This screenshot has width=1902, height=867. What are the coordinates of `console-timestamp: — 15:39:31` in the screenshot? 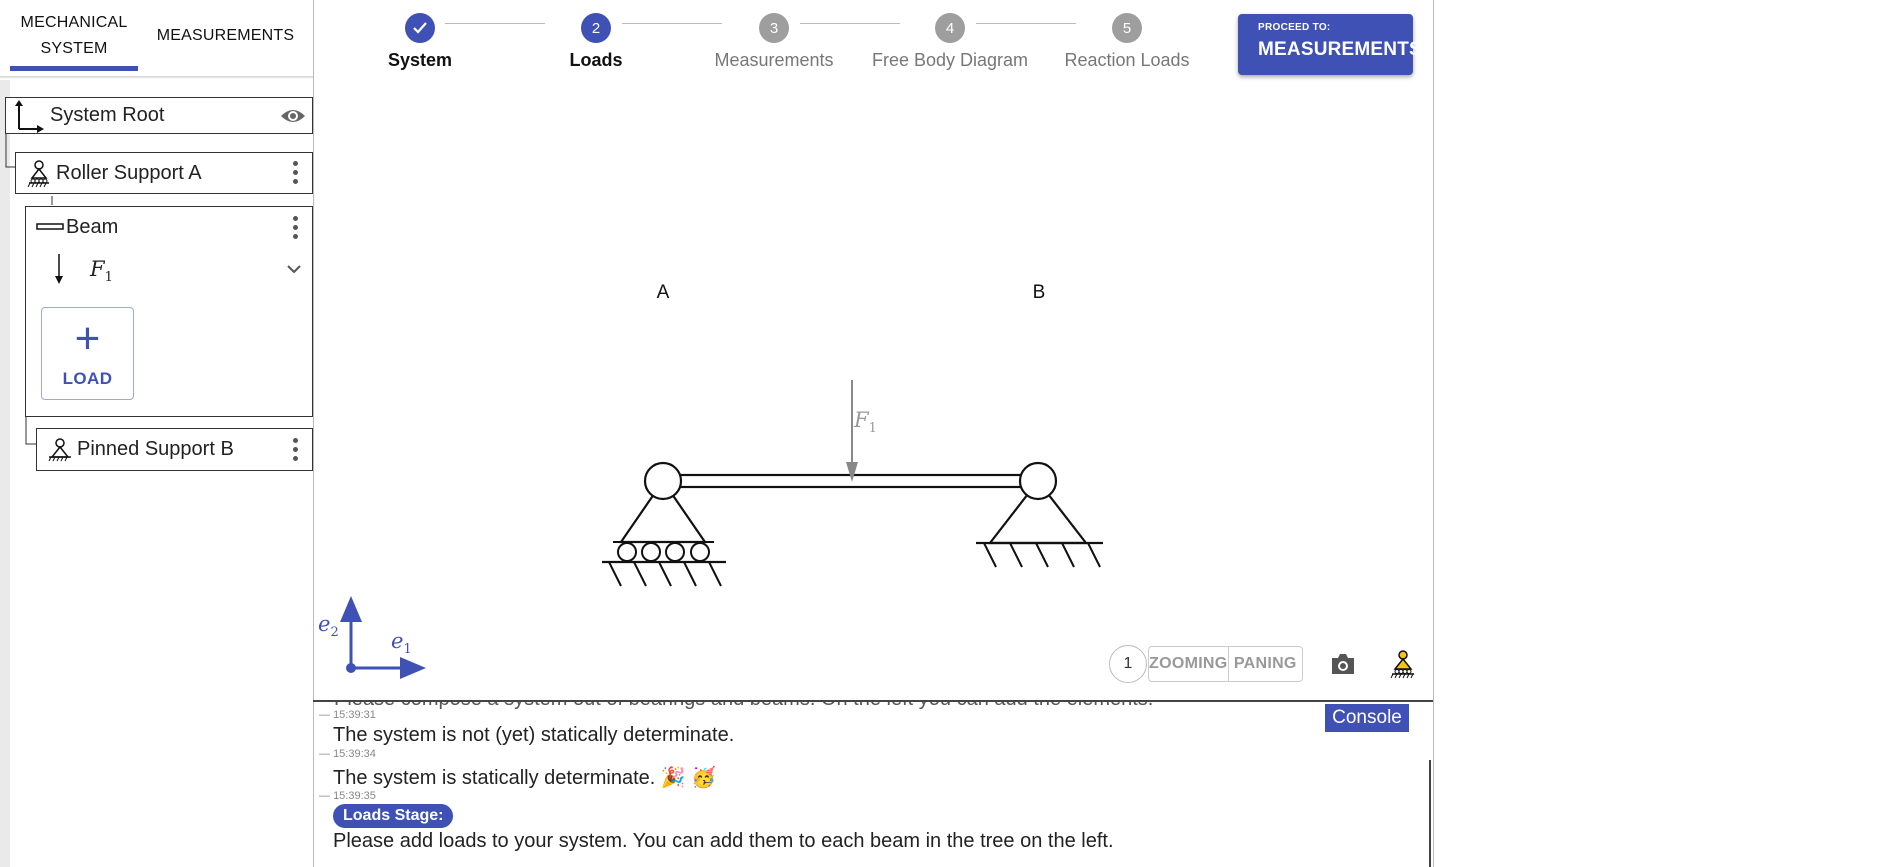 It's located at (347, 715).